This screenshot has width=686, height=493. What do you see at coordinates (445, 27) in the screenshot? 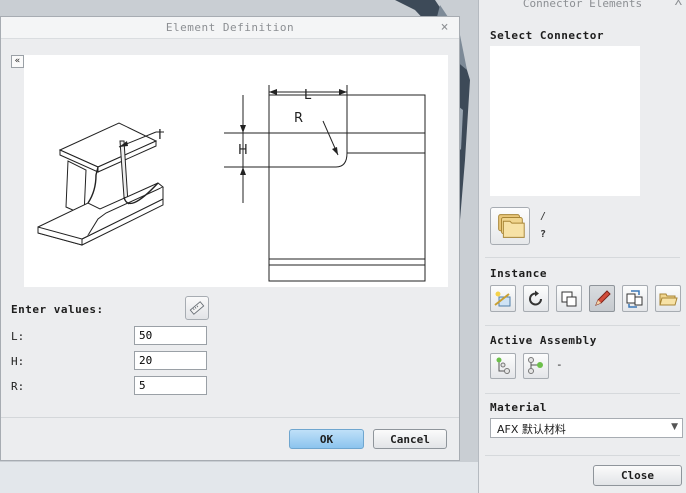
I see `dialog-close-icon: ×` at bounding box center [445, 27].